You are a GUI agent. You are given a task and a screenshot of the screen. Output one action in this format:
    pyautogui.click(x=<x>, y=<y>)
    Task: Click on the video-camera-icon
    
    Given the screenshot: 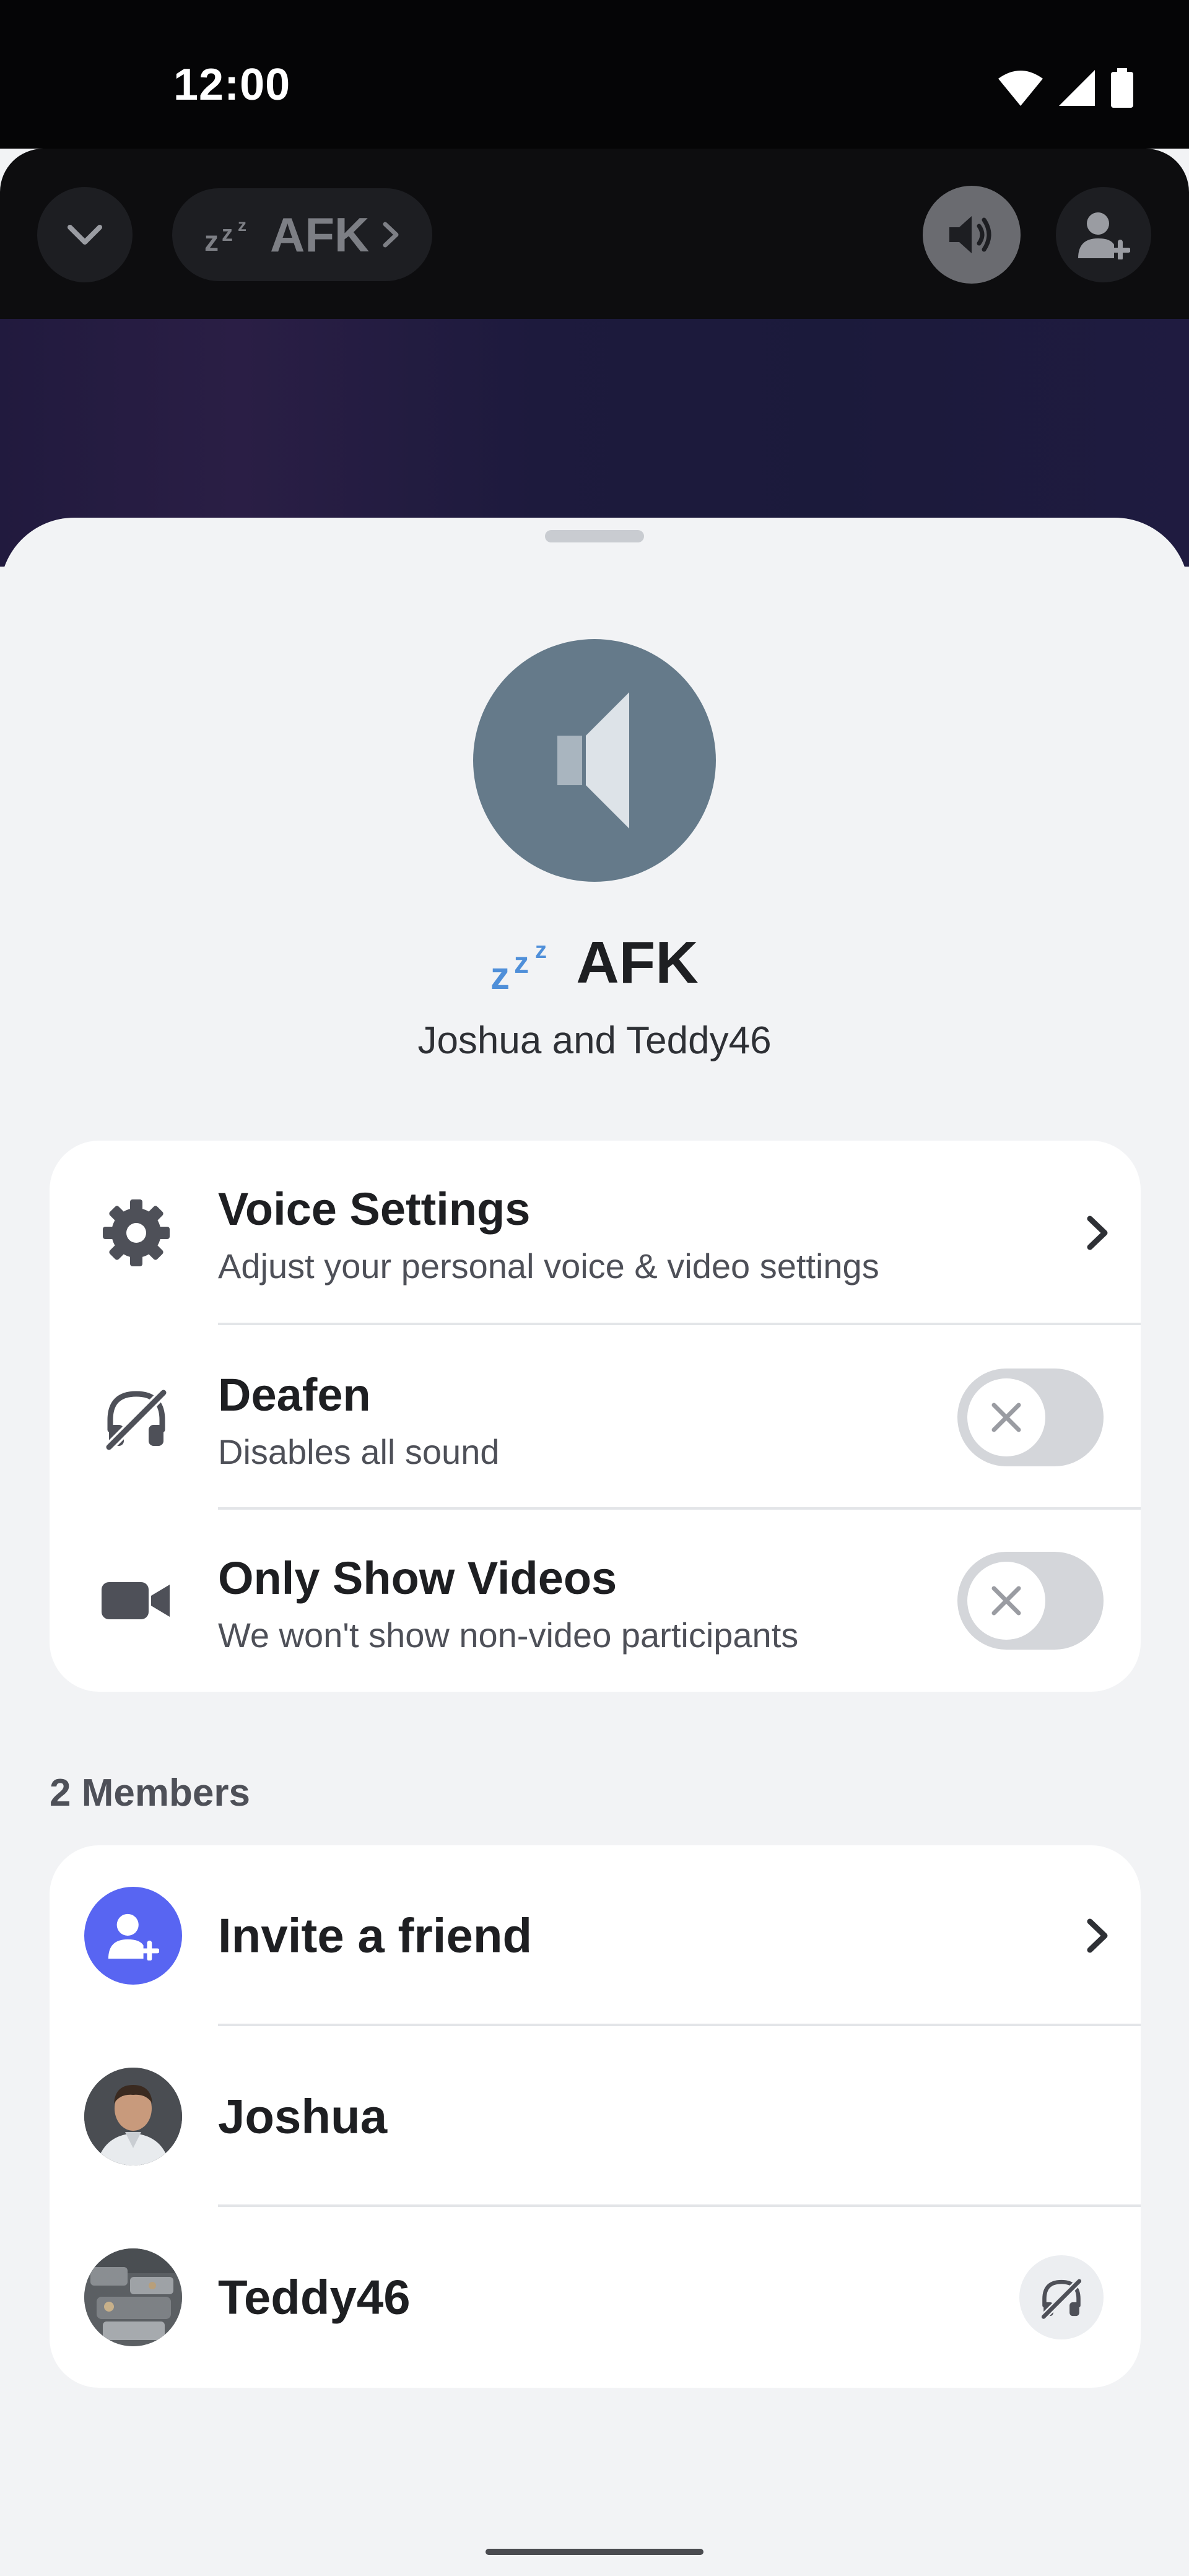 What is the action you would take?
    pyautogui.click(x=136, y=1601)
    